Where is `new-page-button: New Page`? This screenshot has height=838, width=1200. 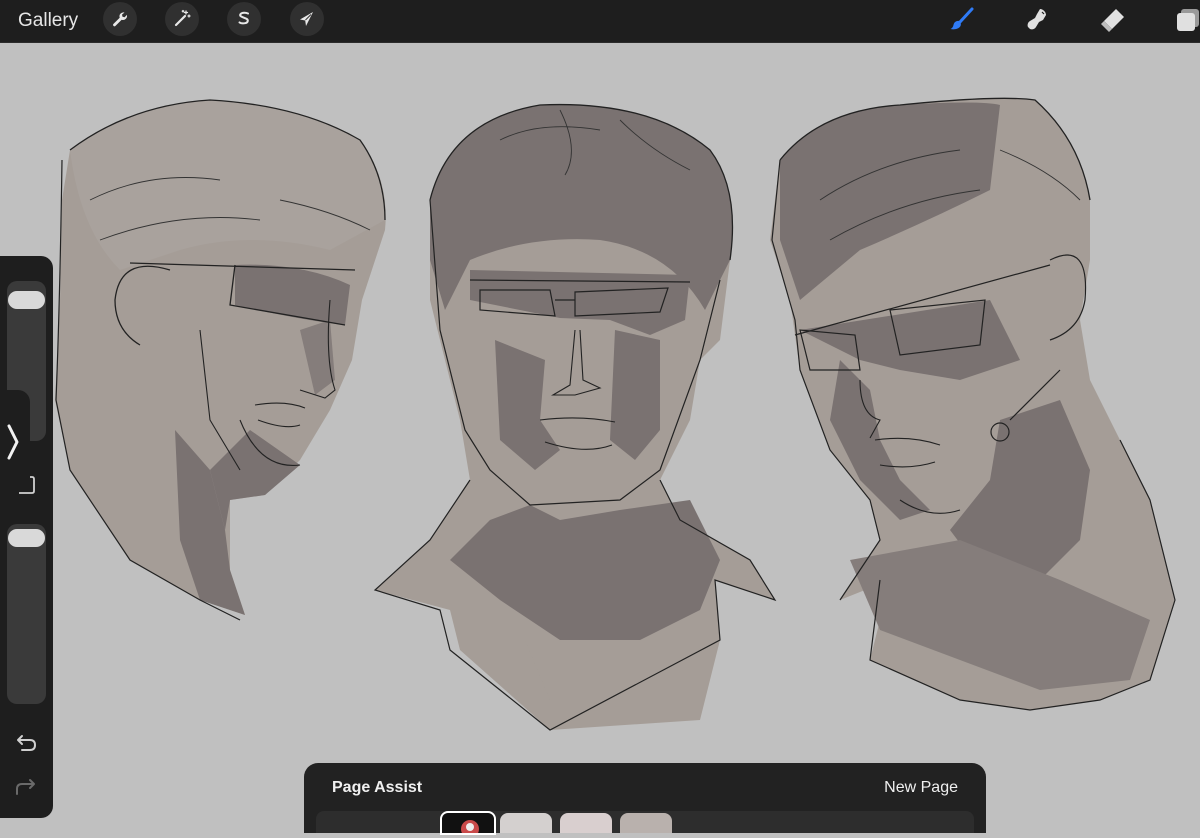 new-page-button: New Page is located at coordinates (921, 788).